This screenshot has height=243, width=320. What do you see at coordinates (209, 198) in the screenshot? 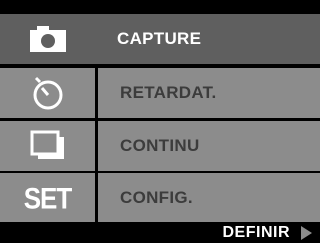
I see `label-cell: CONFIG.` at bounding box center [209, 198].